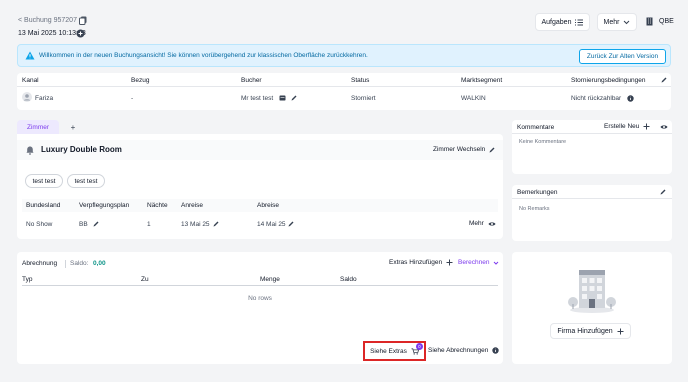 The height and width of the screenshot is (382, 688). I want to click on more-label: Mehr, so click(611, 22).